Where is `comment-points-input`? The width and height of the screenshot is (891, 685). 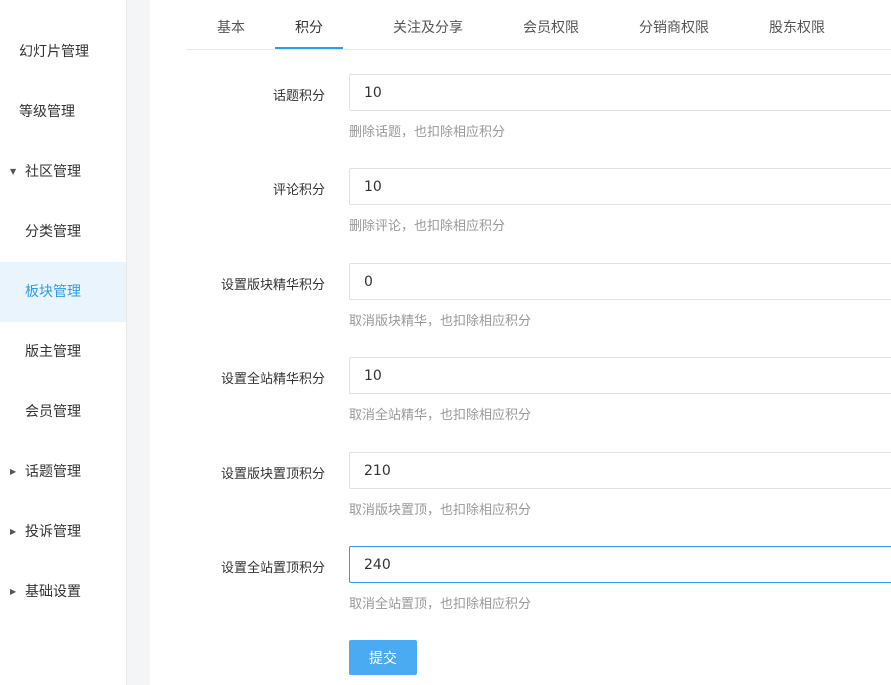 comment-points-input is located at coordinates (620, 186).